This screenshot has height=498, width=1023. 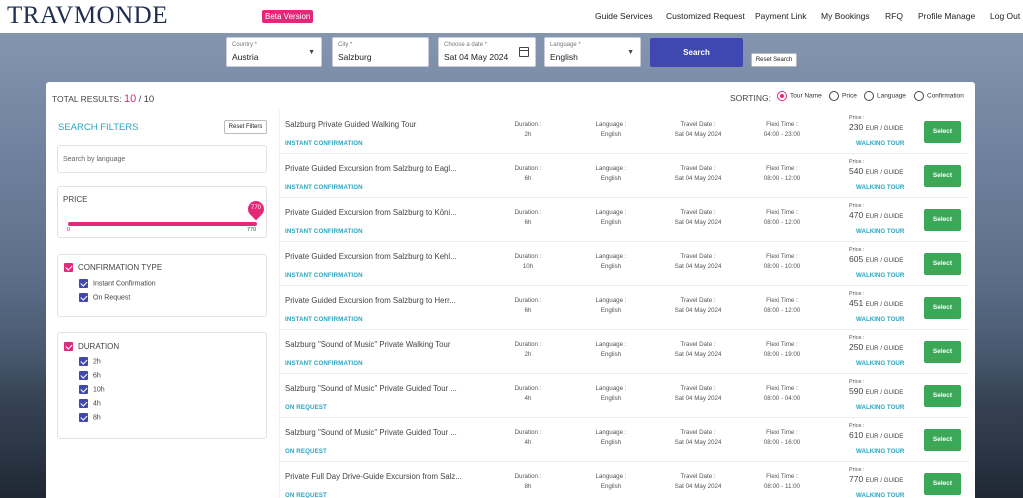 What do you see at coordinates (894, 16) in the screenshot?
I see `nav-rfq: RFQ` at bounding box center [894, 16].